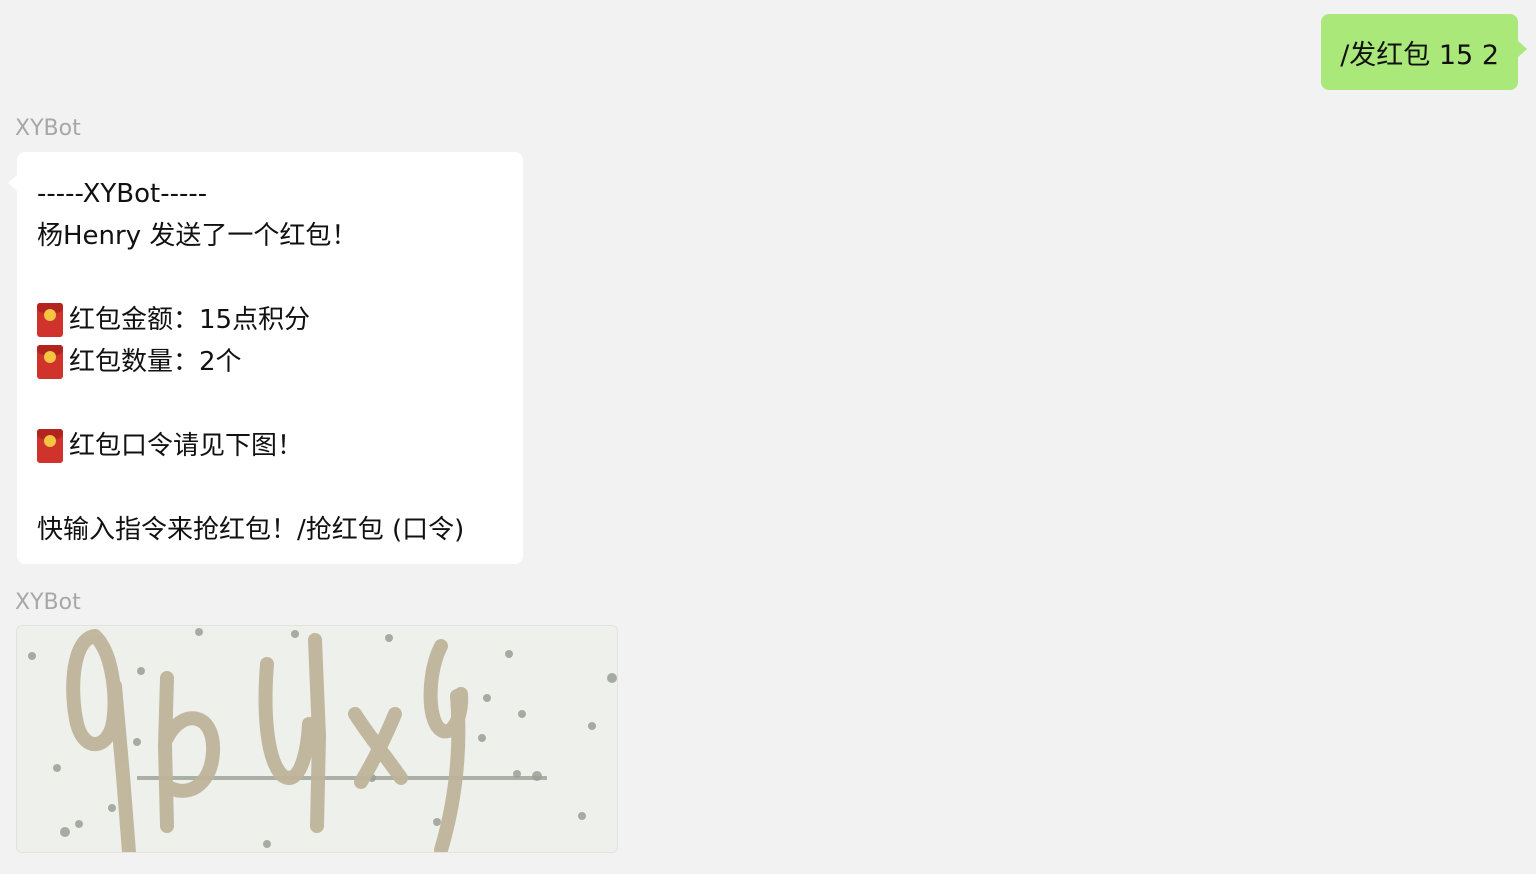 This screenshot has width=1536, height=874. I want to click on outgoing-message-text: /发红包 15 2, so click(1419, 55).